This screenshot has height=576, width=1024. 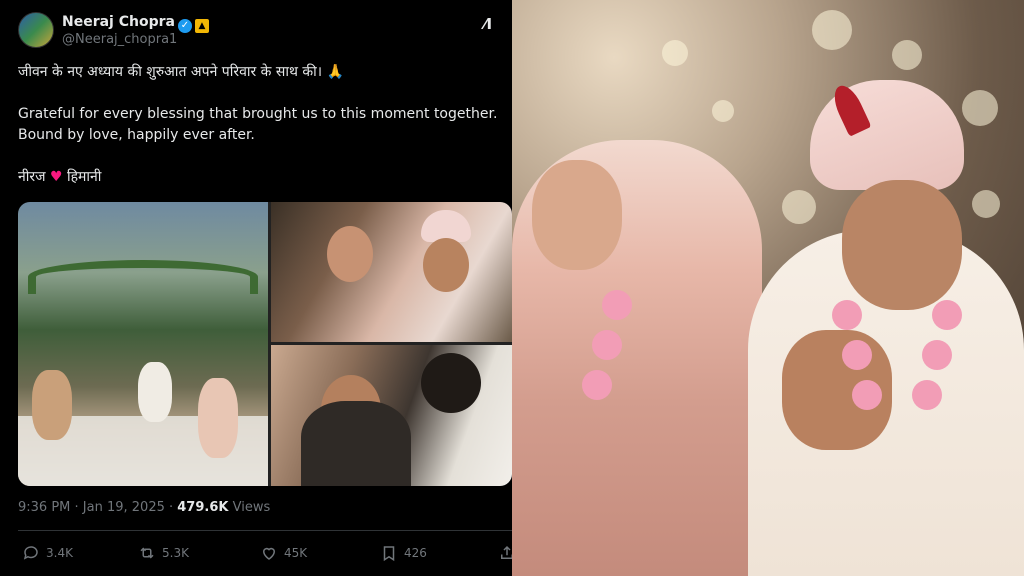 I want to click on repost-button: 5.3K, so click(x=163, y=553).